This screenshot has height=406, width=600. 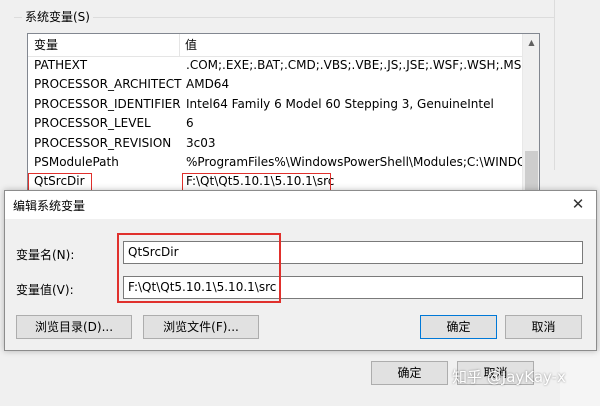 I want to click on background-strip, so click(x=580, y=378).